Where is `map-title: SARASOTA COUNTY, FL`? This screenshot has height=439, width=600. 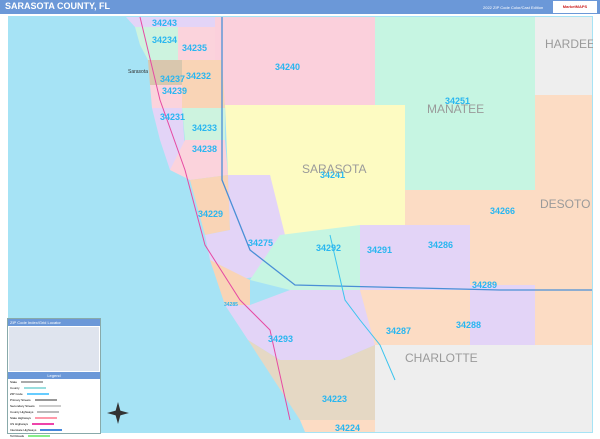
map-title: SARASOTA COUNTY, FL is located at coordinates (57, 6).